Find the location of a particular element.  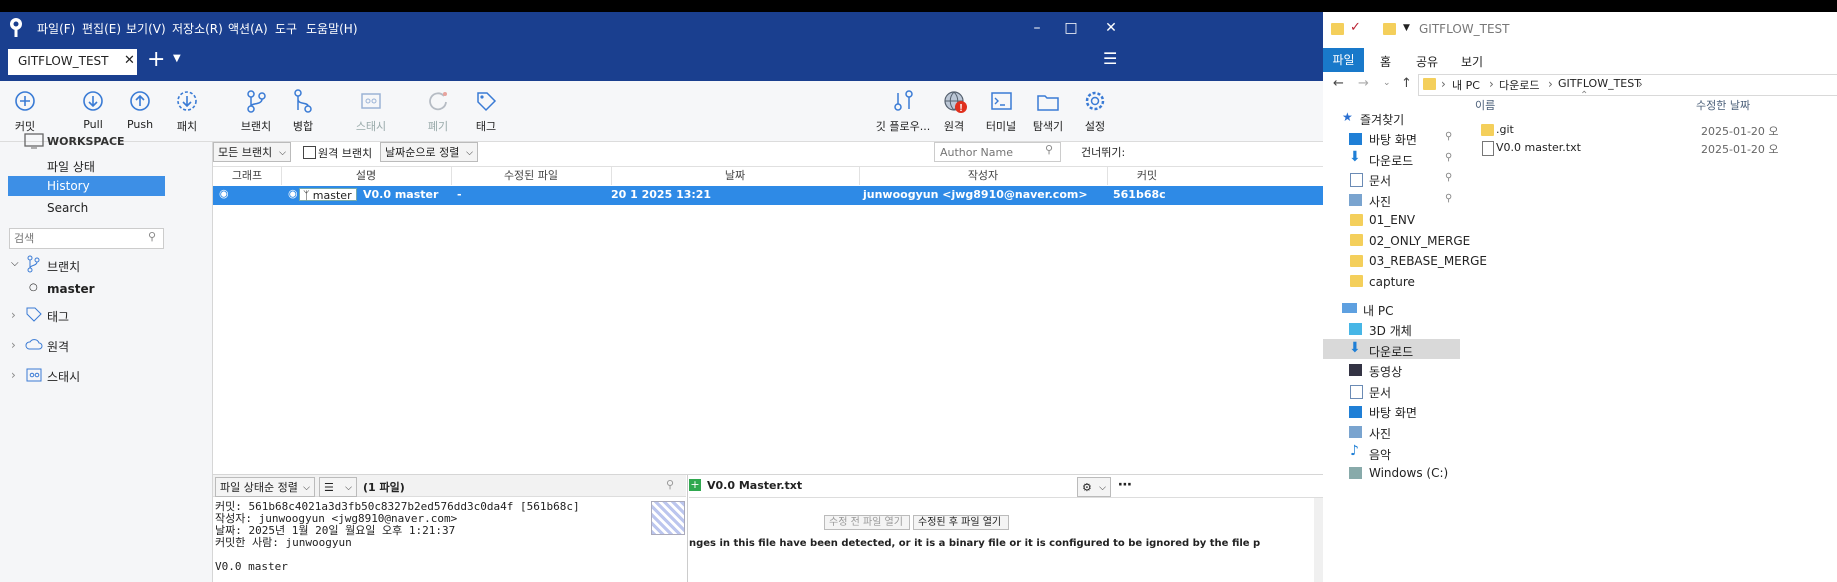

nav-this-pc-downloads: 다운로드 is located at coordinates (1391, 351).